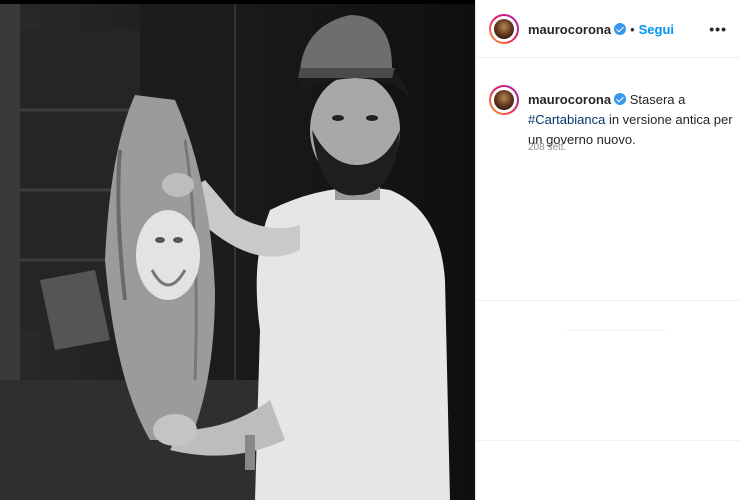 This screenshot has width=740, height=500. I want to click on caption-hashtag-link: #Cartabianca, so click(566, 119).